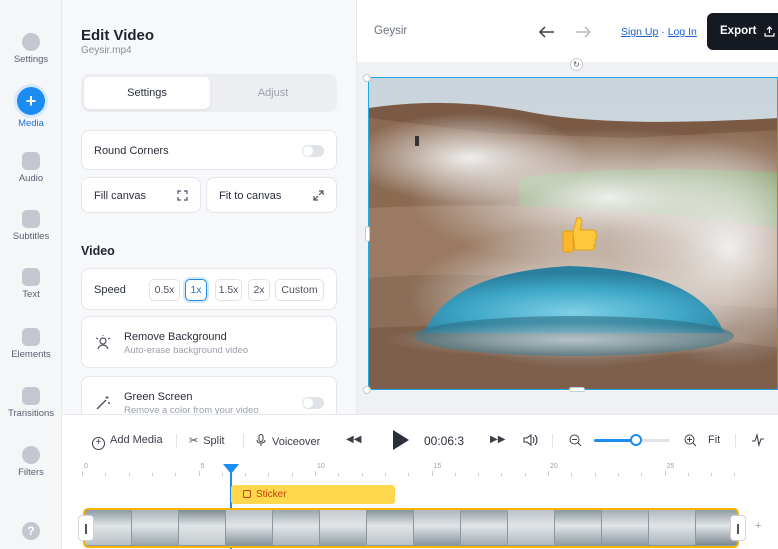 This screenshot has width=778, height=549. Describe the element at coordinates (247, 494) in the screenshot. I see `sticker-icon` at that location.